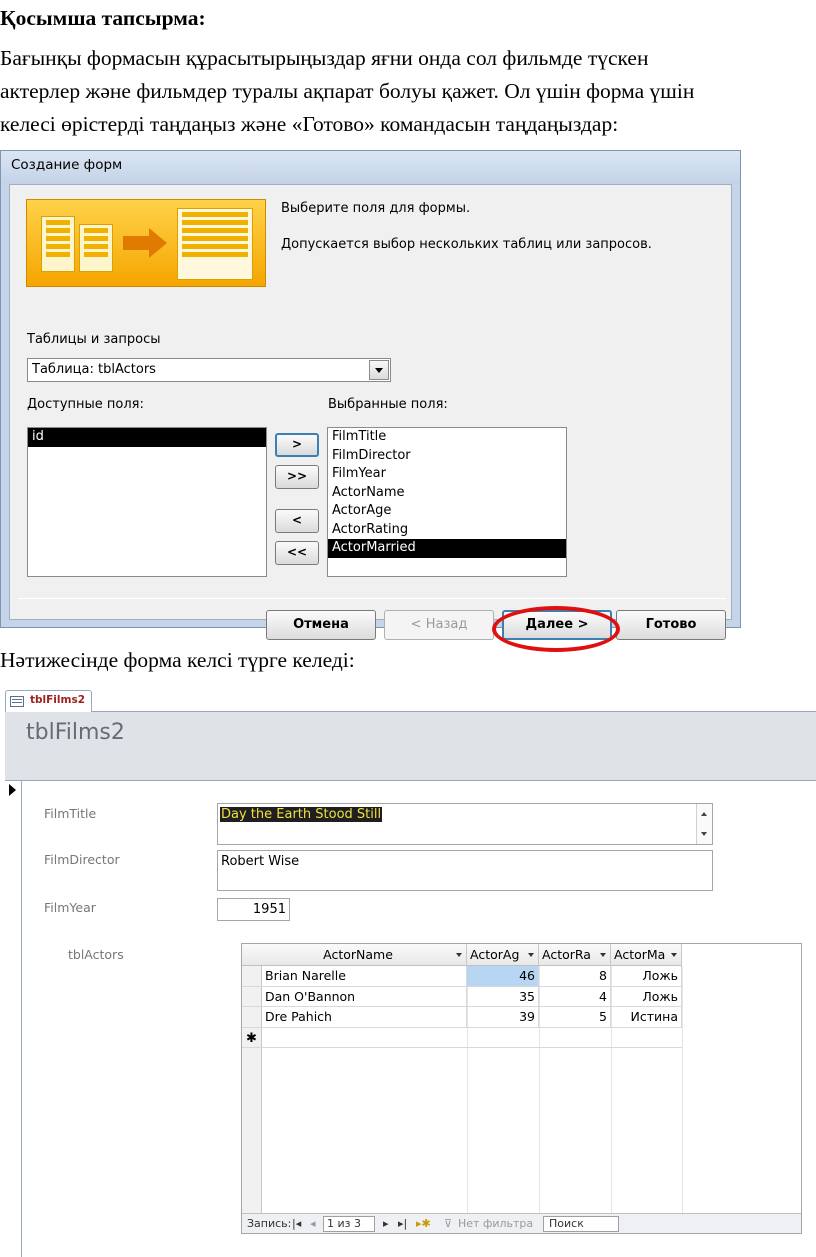 Image resolution: width=816 pixels, height=1257 pixels. What do you see at coordinates (495, 1223) in the screenshot?
I see `no-filter-label: Нет фильтра` at bounding box center [495, 1223].